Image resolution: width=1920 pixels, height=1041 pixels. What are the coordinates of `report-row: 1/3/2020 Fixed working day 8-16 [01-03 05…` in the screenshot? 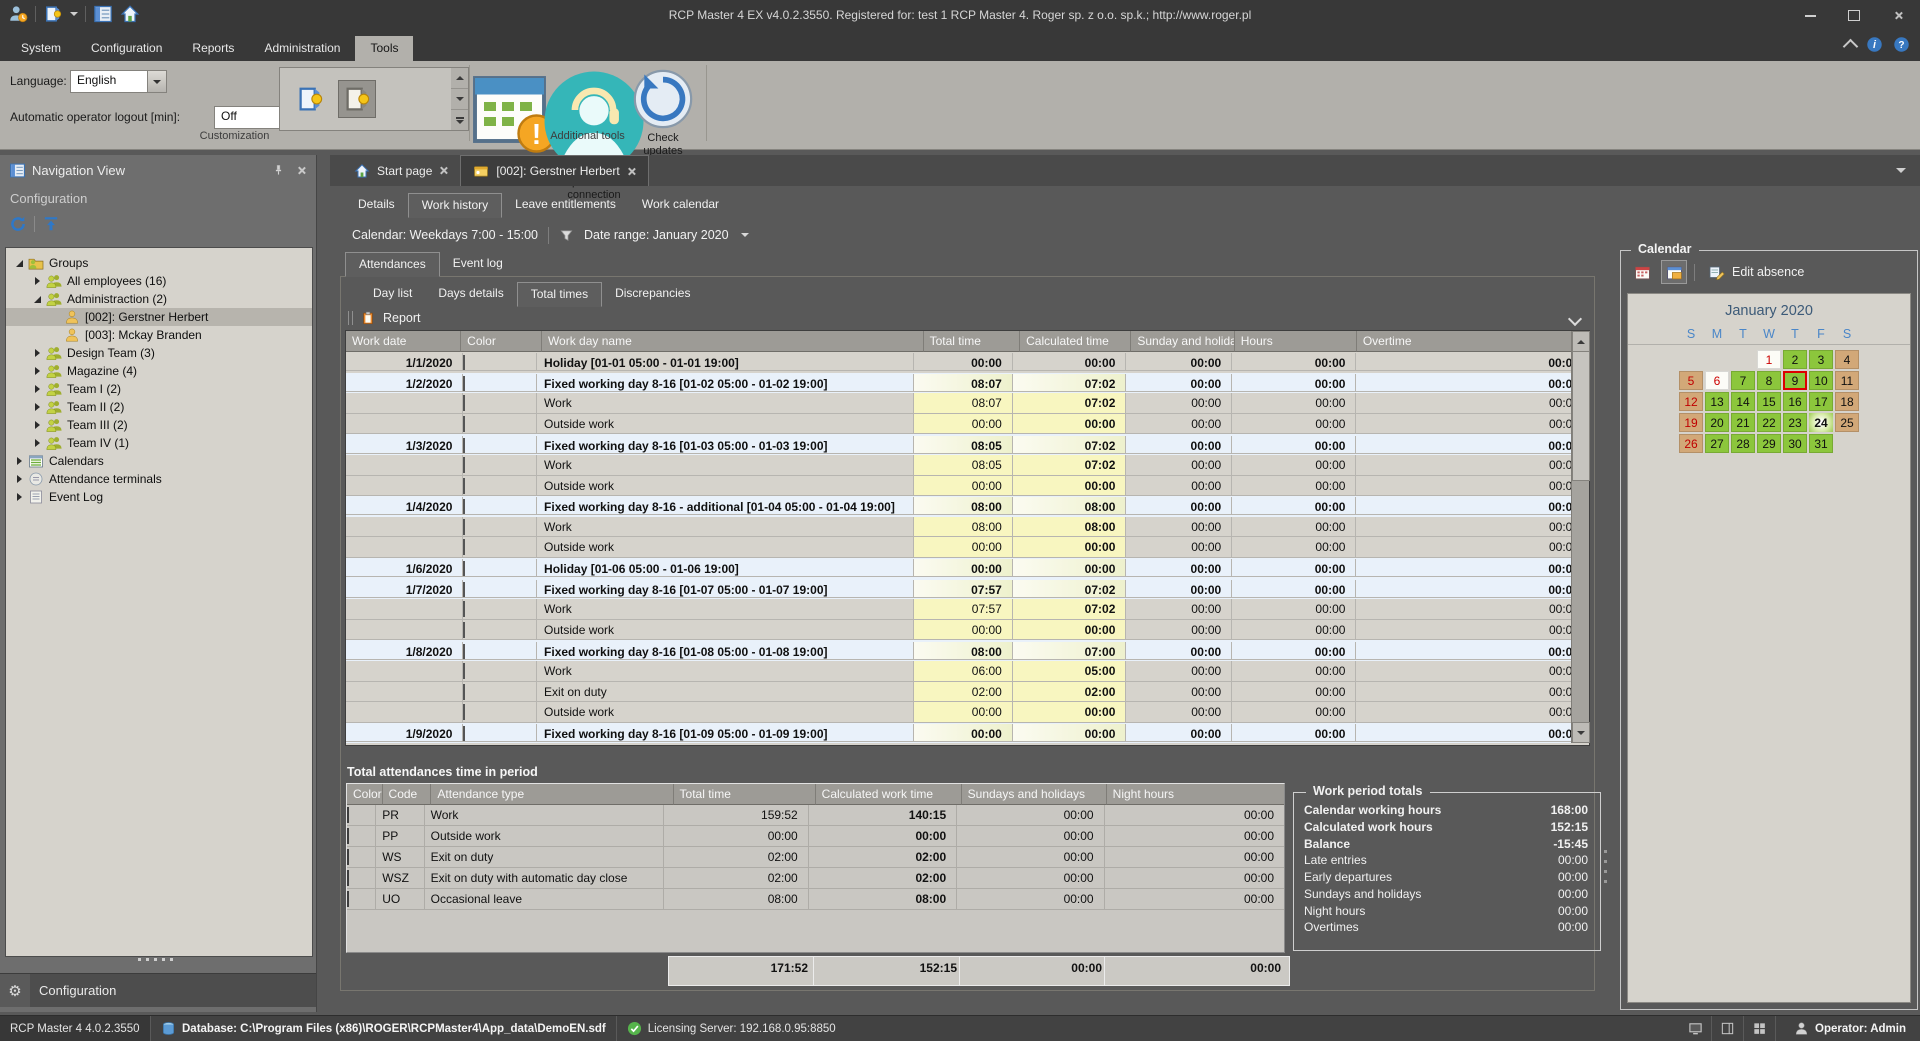 It's located at (968, 444).